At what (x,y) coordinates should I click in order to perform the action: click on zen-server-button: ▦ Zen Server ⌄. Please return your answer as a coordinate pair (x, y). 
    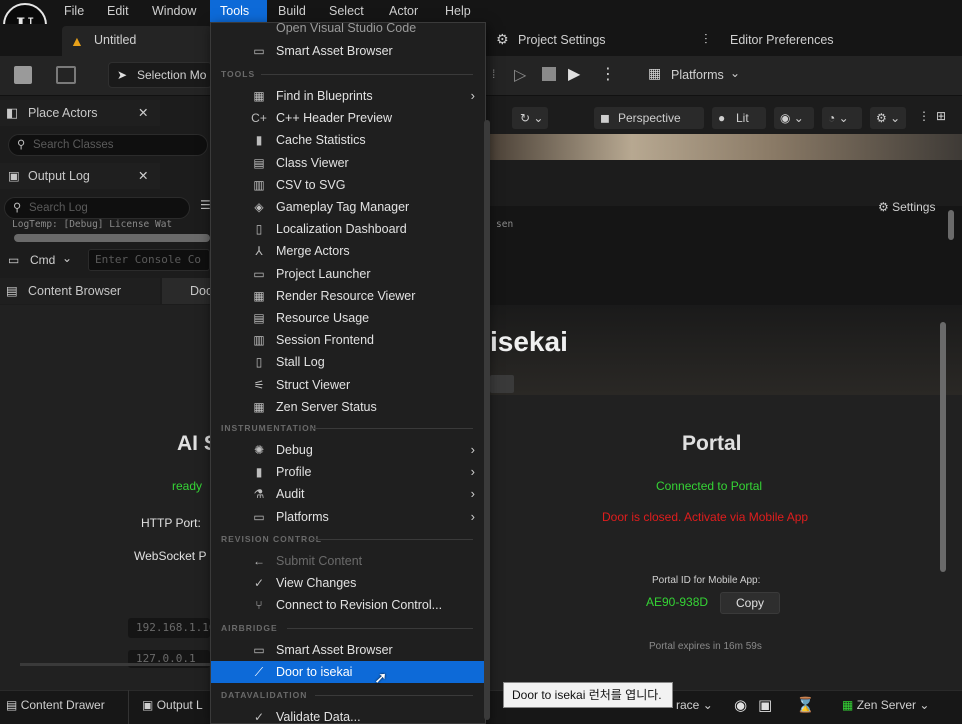
    Looking at the image, I should click on (885, 705).